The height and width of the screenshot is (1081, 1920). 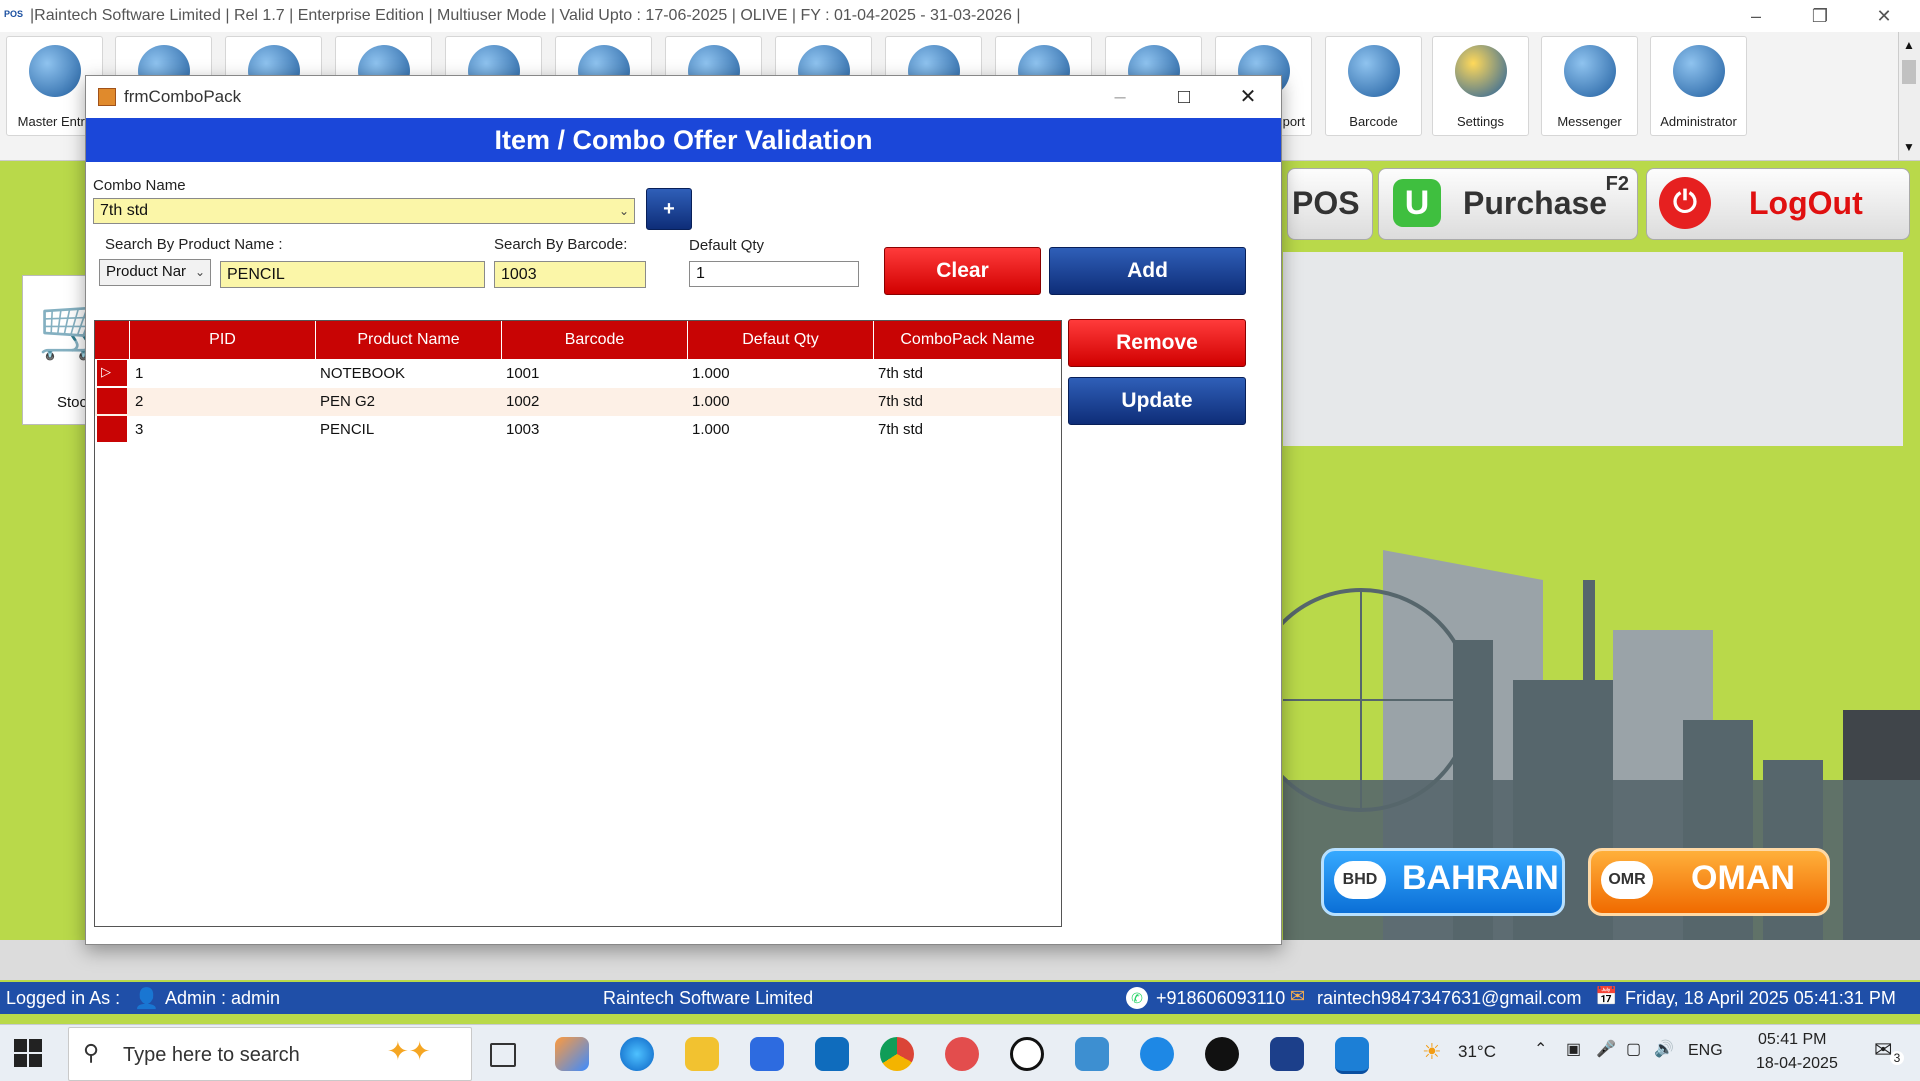 I want to click on calendar-icon: 📅, so click(x=1606, y=996).